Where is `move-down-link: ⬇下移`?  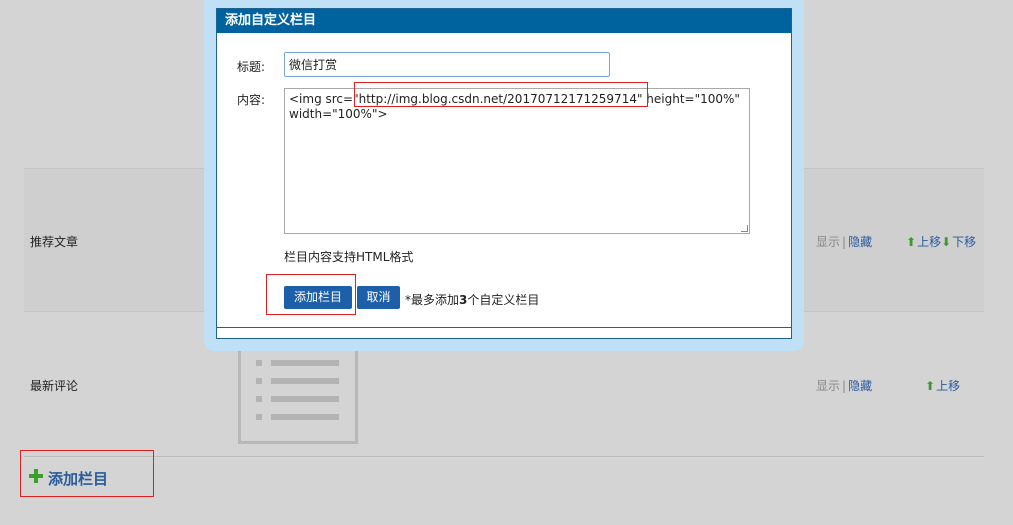 move-down-link: ⬇下移 is located at coordinates (958, 242).